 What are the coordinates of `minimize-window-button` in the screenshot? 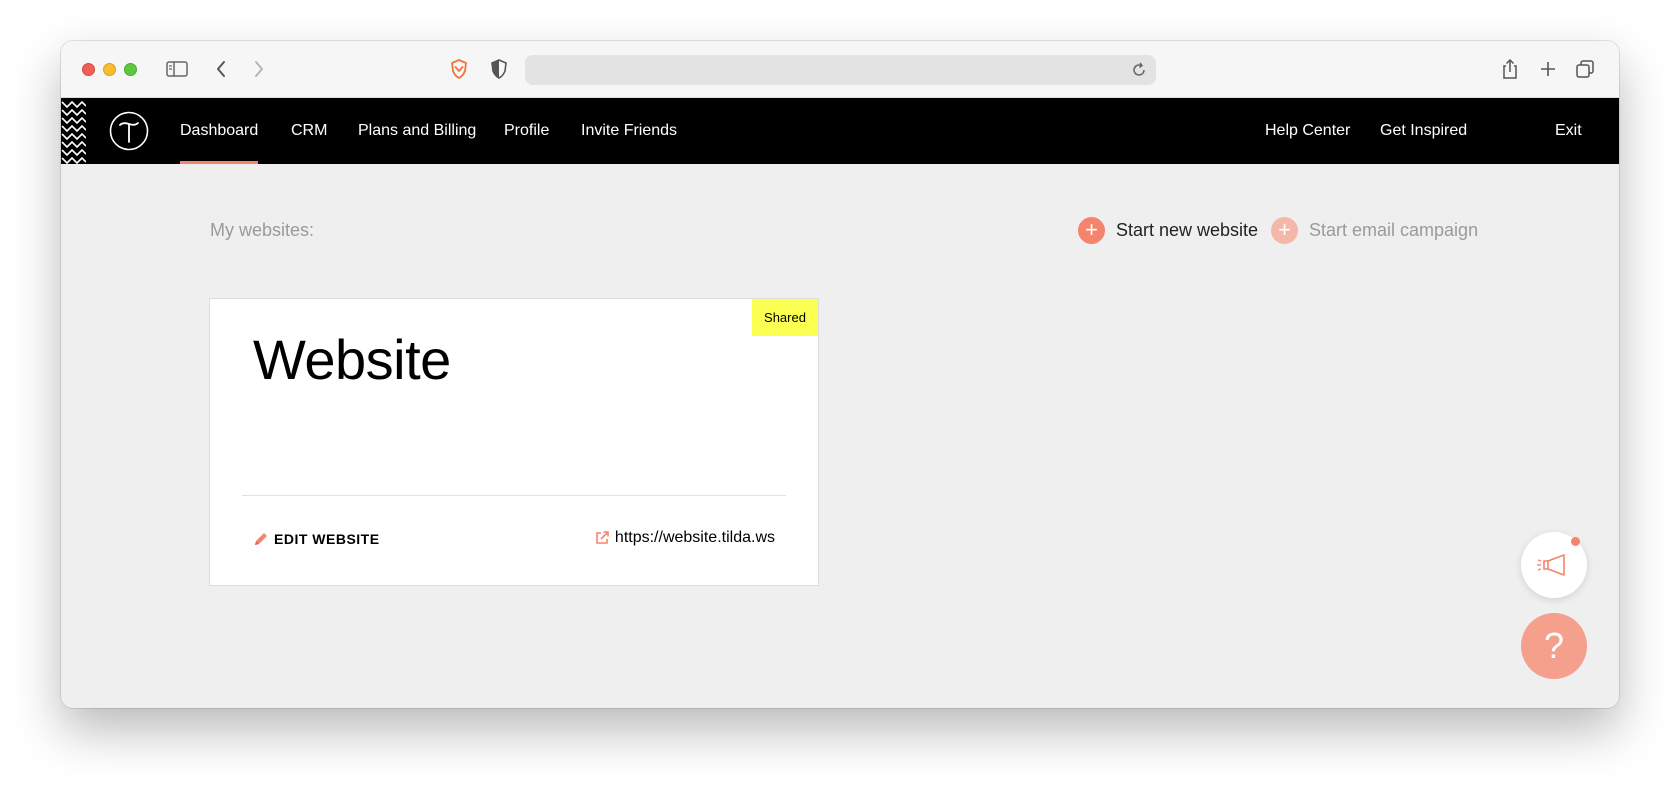 It's located at (109, 69).